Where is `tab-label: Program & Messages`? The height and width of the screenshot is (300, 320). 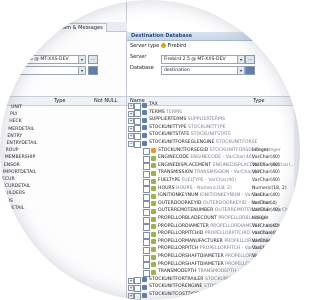 tab-label: Program & Messages is located at coordinates (76, 28).